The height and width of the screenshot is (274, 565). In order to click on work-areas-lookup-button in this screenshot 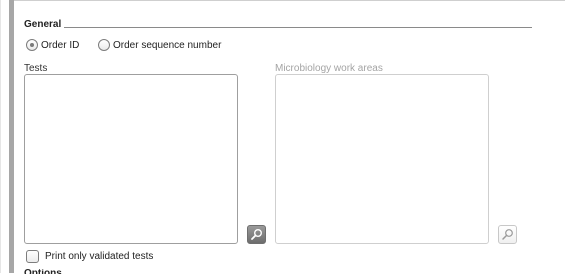, I will do `click(507, 234)`.